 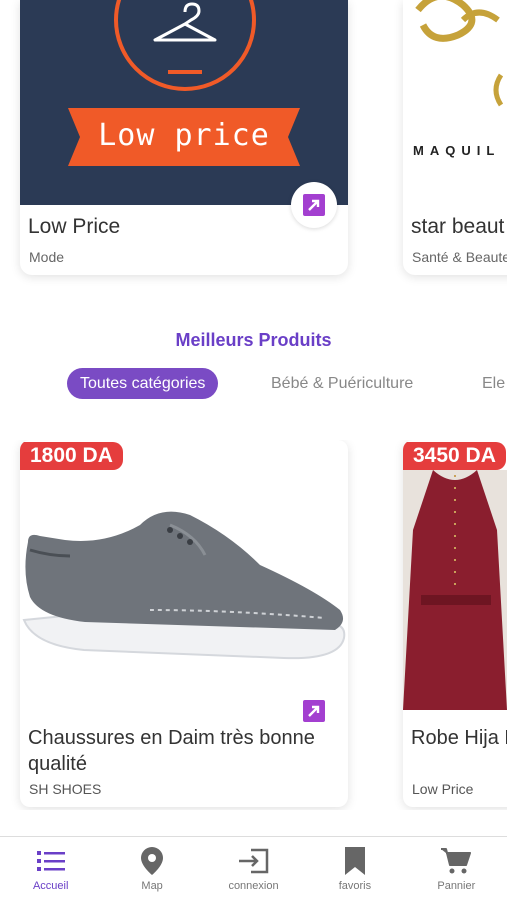 What do you see at coordinates (459, 53) in the screenshot?
I see `gold-logo` at bounding box center [459, 53].